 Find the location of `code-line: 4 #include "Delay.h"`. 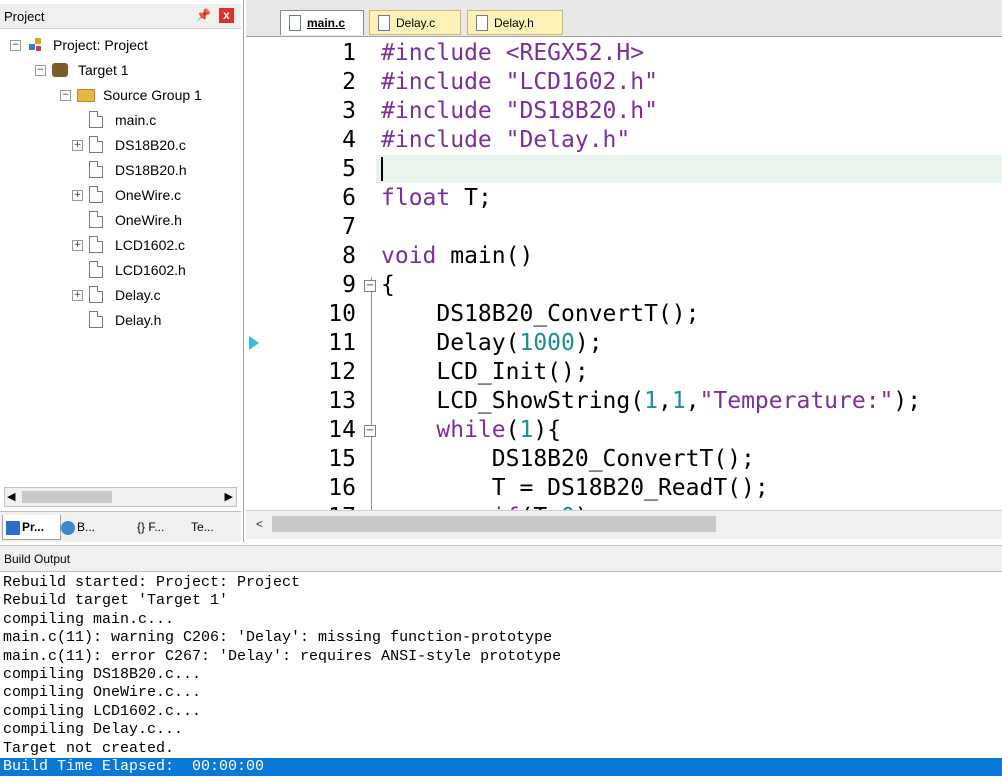

code-line: 4 #include "Delay.h" is located at coordinates (624, 140).